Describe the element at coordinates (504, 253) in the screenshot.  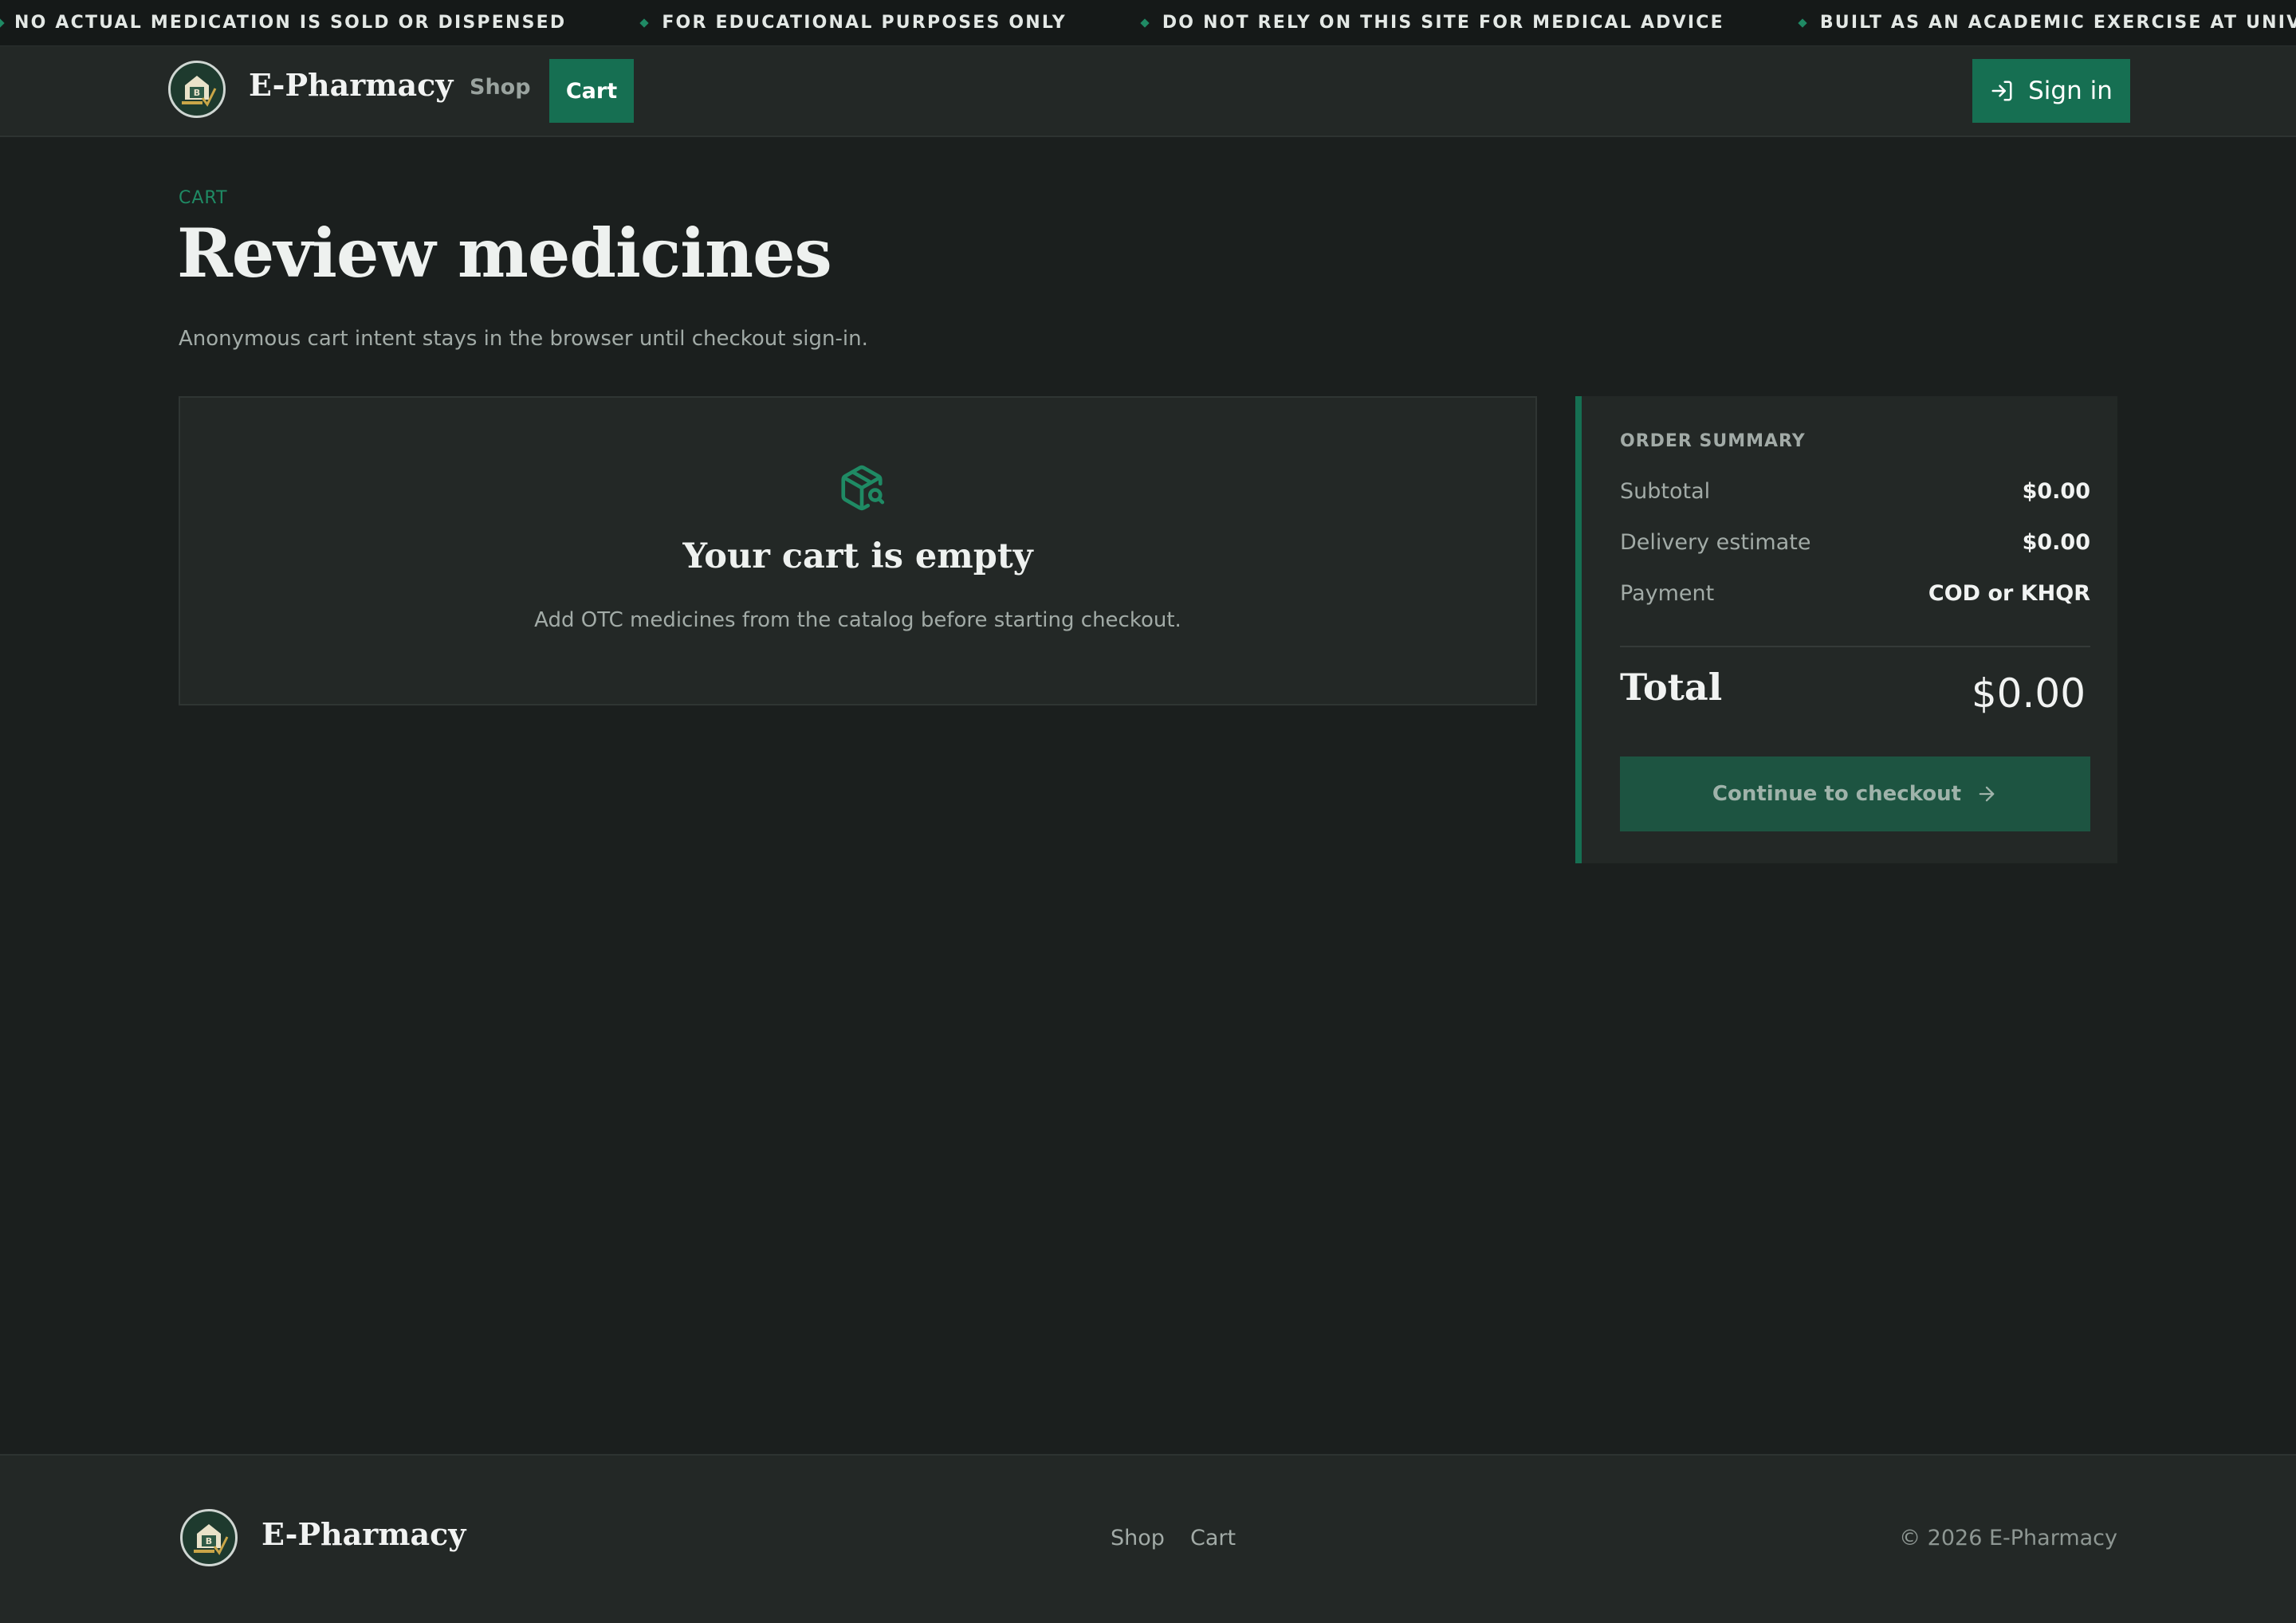
I see `page-title: Review medicines` at that location.